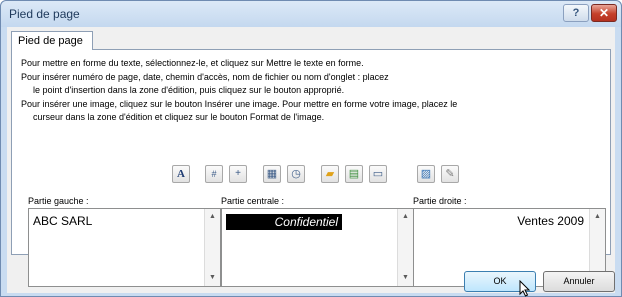  I want to click on insert-picture-icon: ▨, so click(426, 174).